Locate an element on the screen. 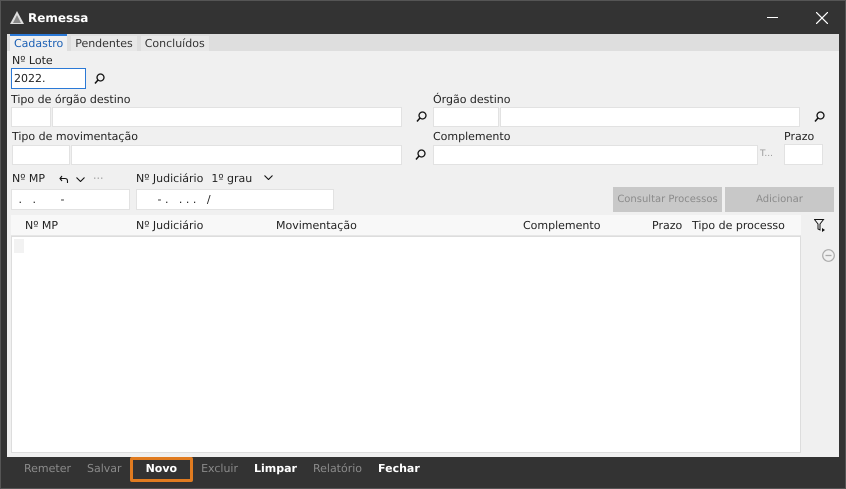  close-icon is located at coordinates (822, 18).